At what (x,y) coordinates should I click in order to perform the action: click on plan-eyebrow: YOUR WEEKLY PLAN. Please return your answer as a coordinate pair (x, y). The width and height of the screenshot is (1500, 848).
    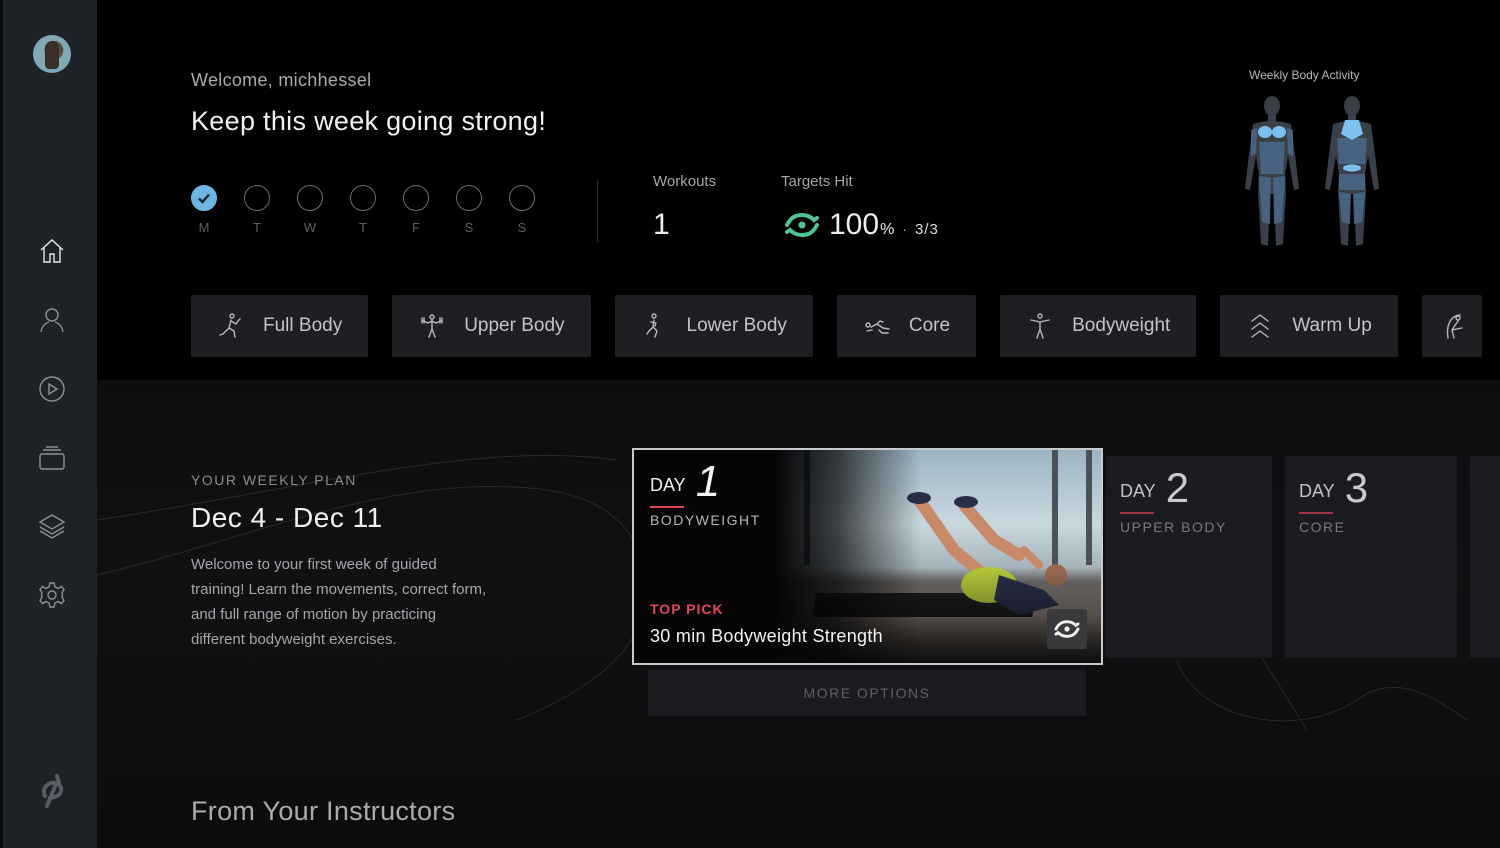
    Looking at the image, I should click on (274, 480).